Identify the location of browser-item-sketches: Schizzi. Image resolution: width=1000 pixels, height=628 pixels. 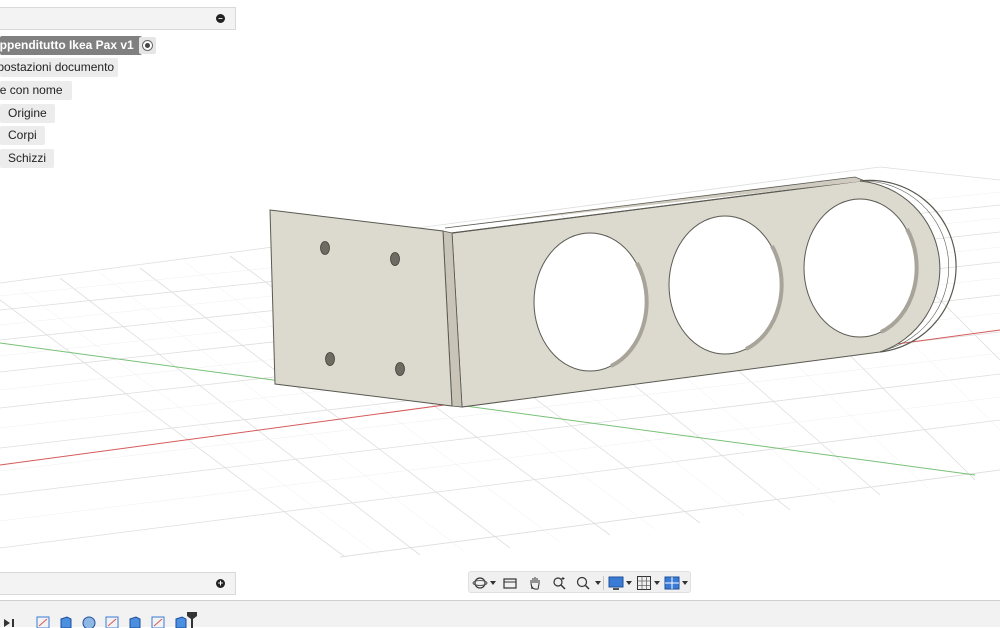
(27, 158).